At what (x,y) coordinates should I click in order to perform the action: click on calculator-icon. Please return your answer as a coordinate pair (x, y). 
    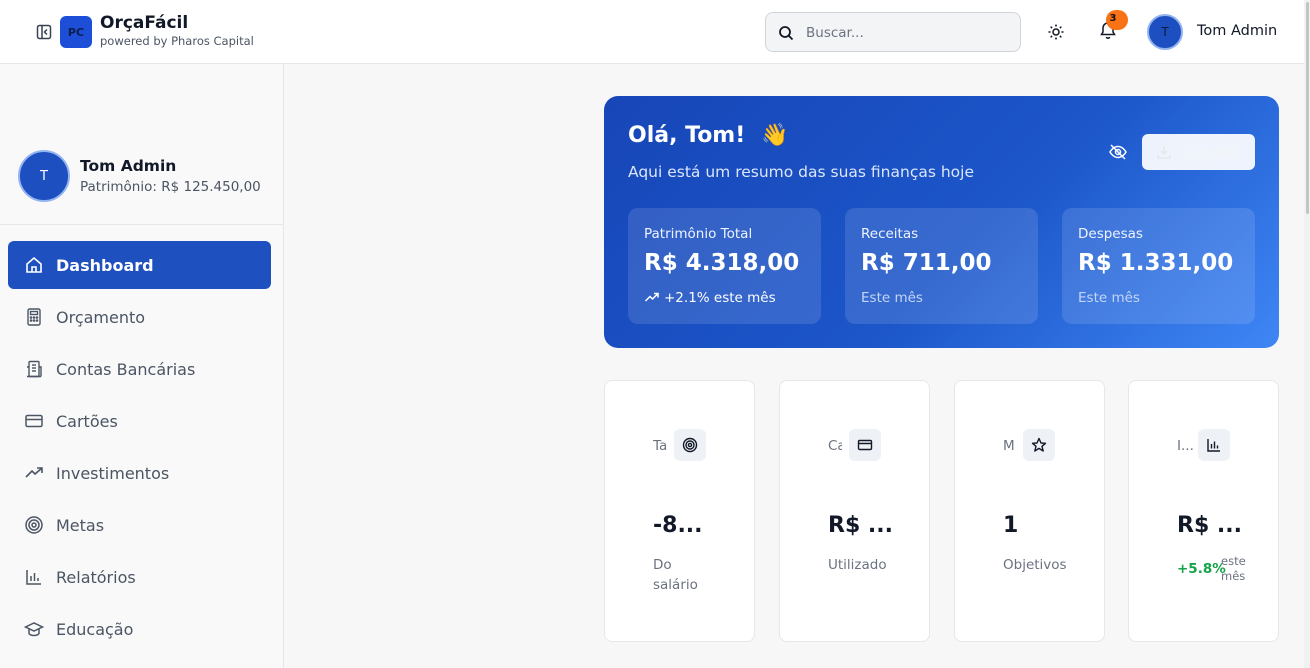
    Looking at the image, I should click on (34, 317).